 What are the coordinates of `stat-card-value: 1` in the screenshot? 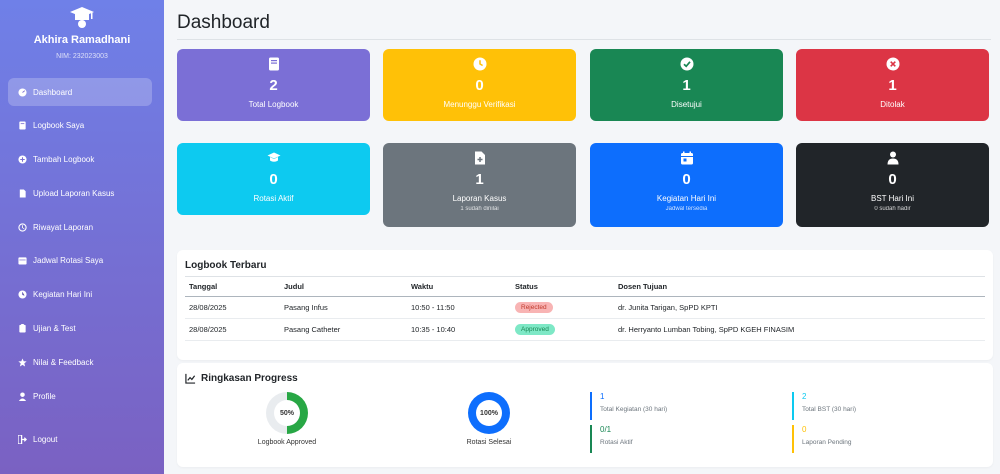 It's located at (686, 85).